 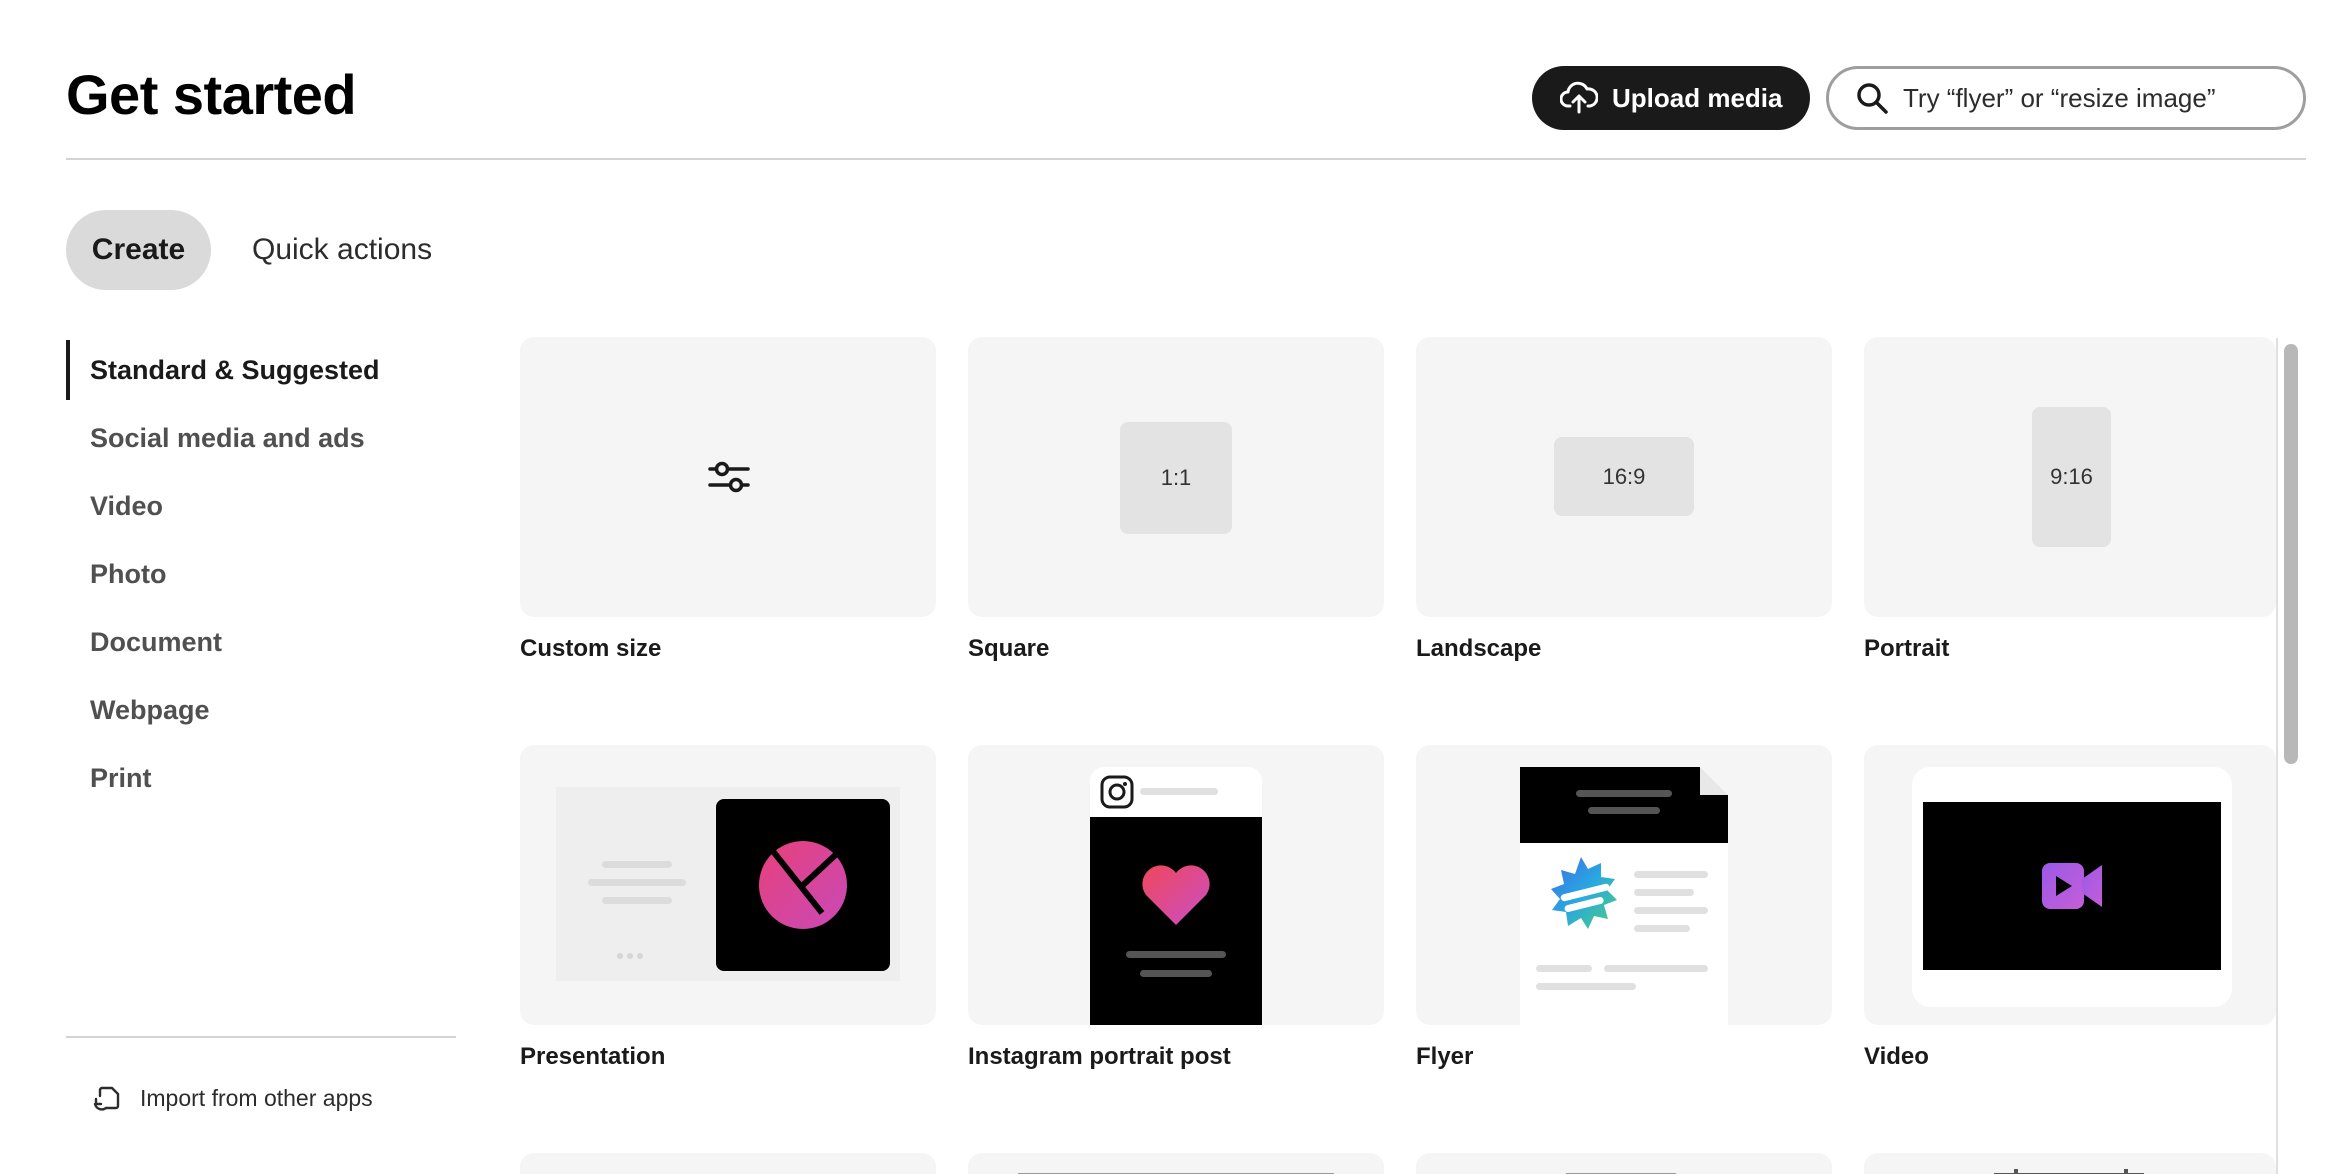 I want to click on video-preview, so click(x=2072, y=887).